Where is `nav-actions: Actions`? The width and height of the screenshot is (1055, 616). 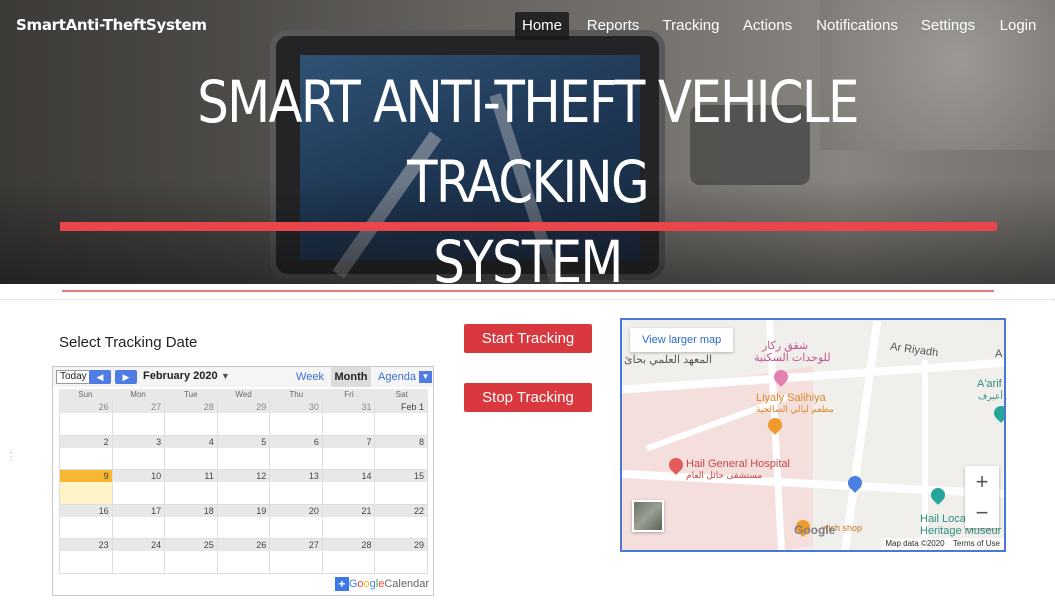
nav-actions: Actions is located at coordinates (767, 26).